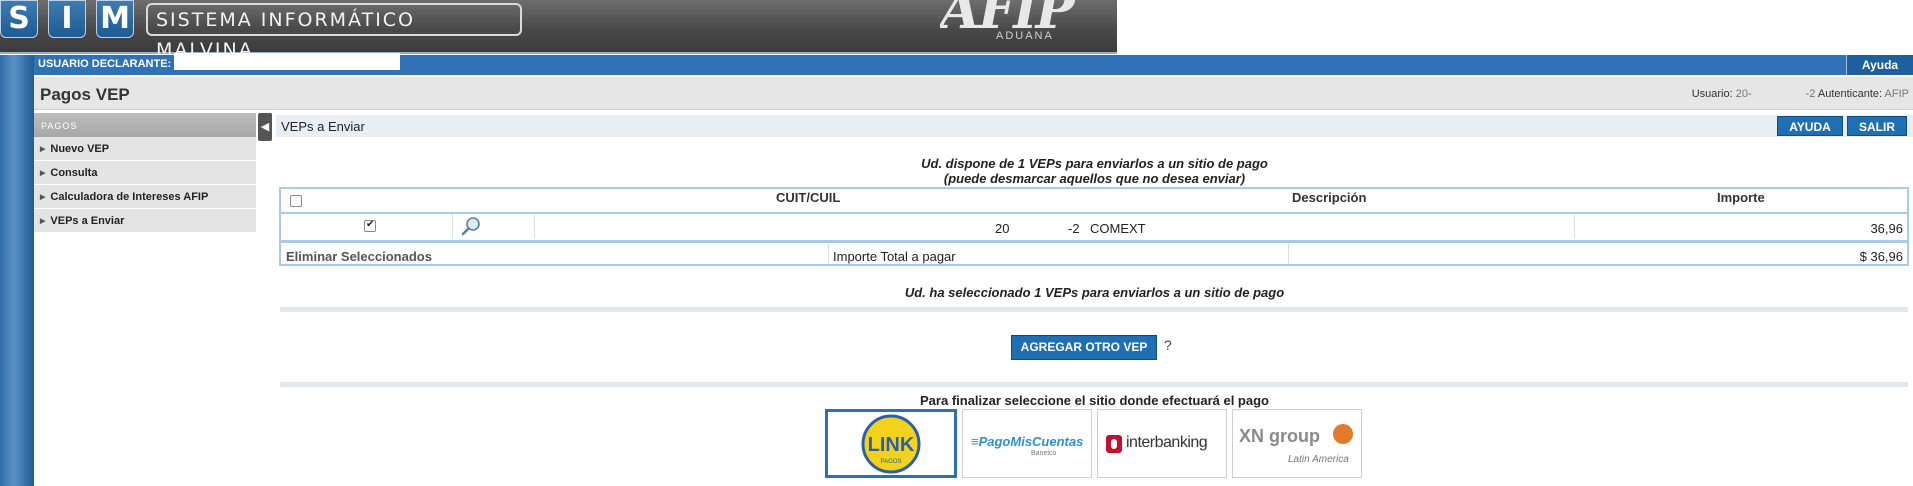 The width and height of the screenshot is (1913, 486). Describe the element at coordinates (1084, 347) in the screenshot. I see `add-vep-button: AGREGAR OTRO VEP` at that location.